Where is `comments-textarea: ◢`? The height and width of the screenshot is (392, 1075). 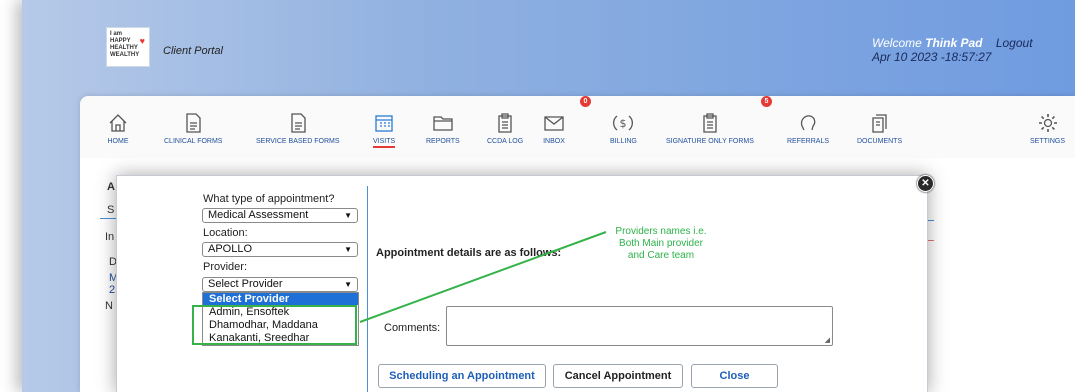 comments-textarea: ◢ is located at coordinates (639, 326).